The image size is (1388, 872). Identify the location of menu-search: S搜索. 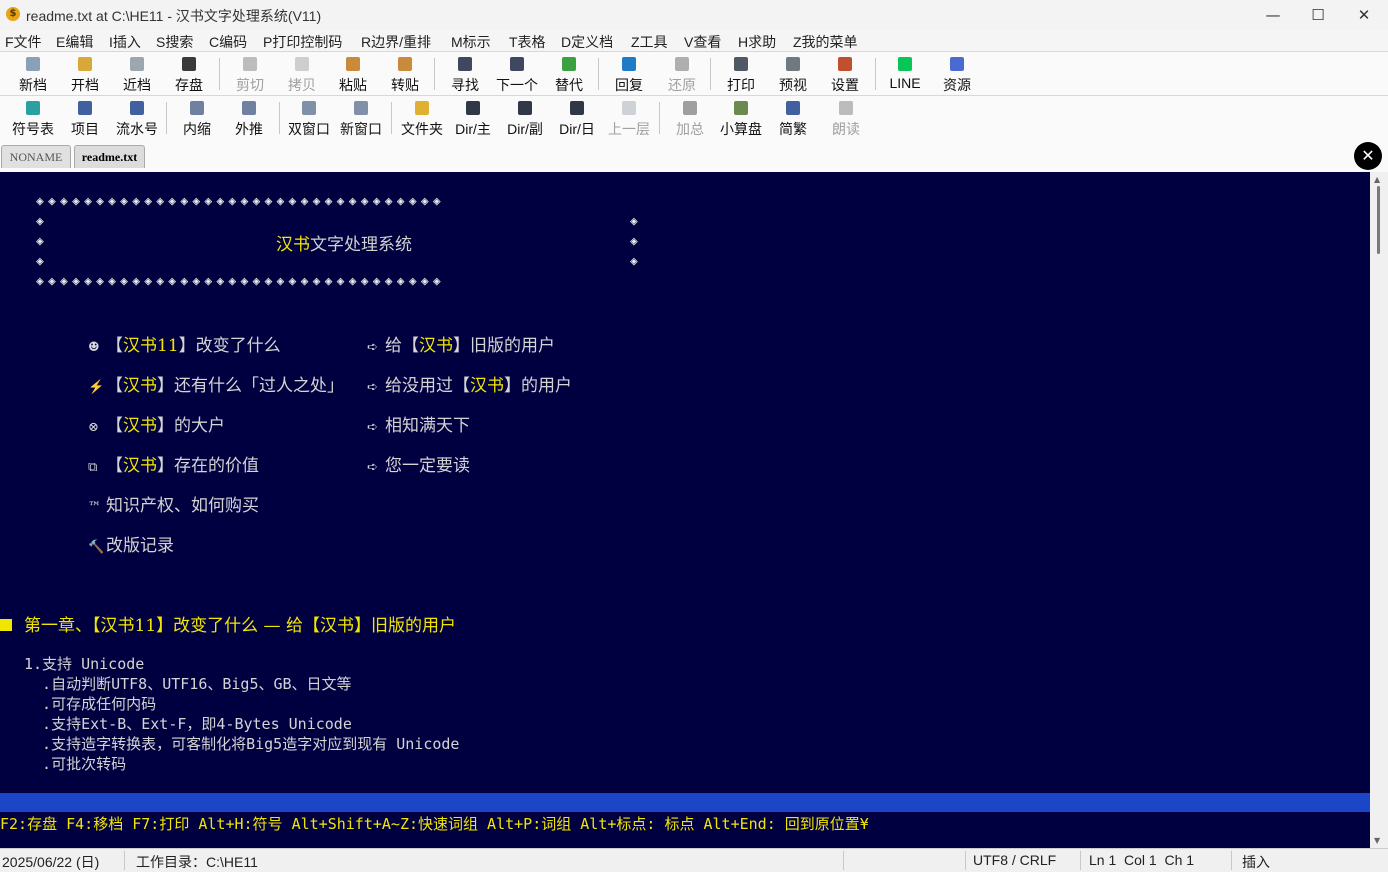
(174, 42).